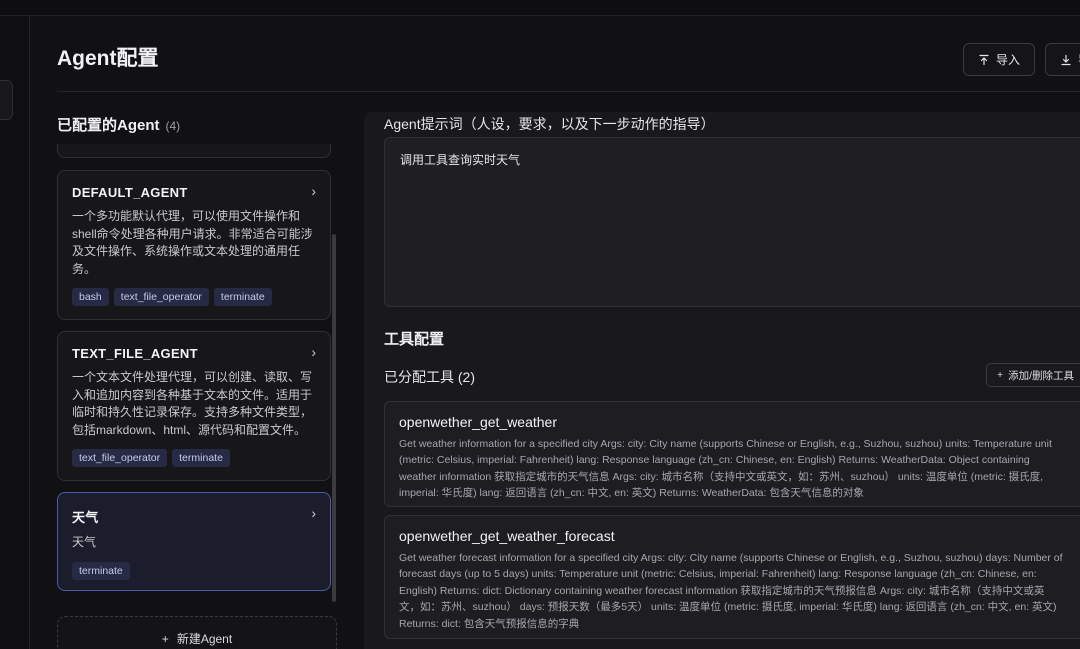 Image resolution: width=1080 pixels, height=649 pixels. I want to click on tool-tag: bash, so click(90, 297).